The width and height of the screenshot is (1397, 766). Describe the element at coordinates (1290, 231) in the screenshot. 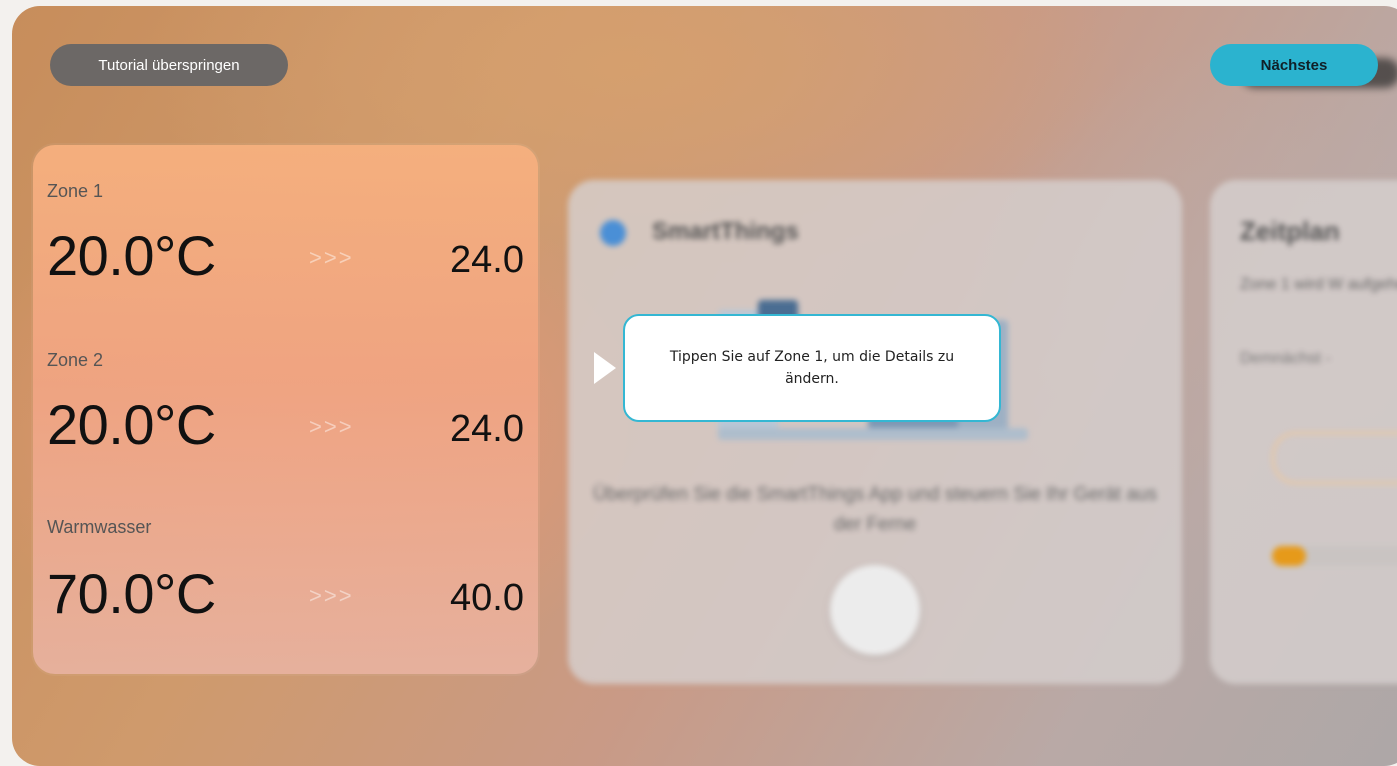

I see `schedule-title: Zeitplan` at that location.